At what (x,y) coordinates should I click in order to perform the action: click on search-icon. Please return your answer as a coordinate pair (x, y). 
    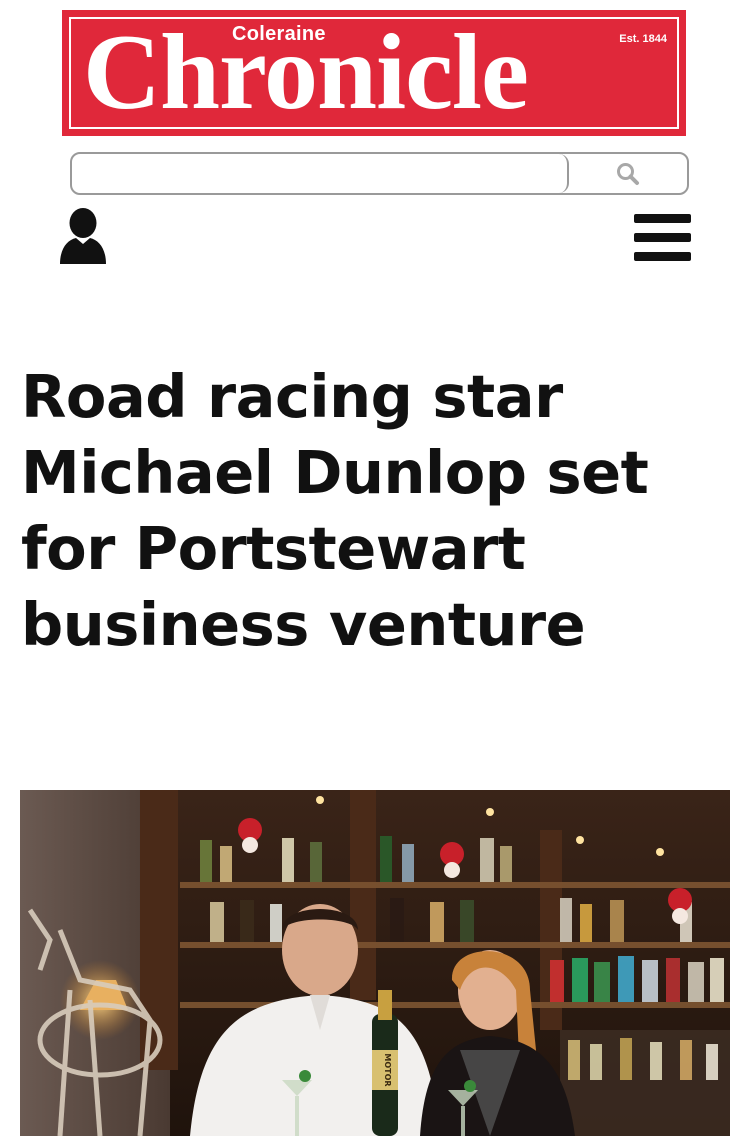
    Looking at the image, I should click on (628, 173).